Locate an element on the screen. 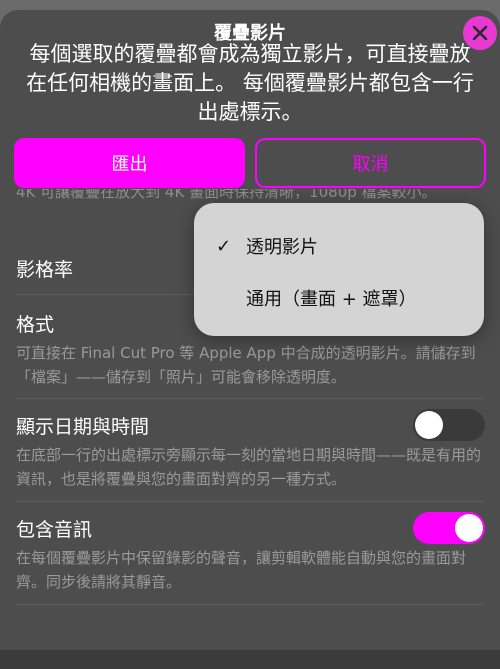  format-menu: ✓ 透明影片 通用（畫面 + 遮罩） is located at coordinates (339, 269).